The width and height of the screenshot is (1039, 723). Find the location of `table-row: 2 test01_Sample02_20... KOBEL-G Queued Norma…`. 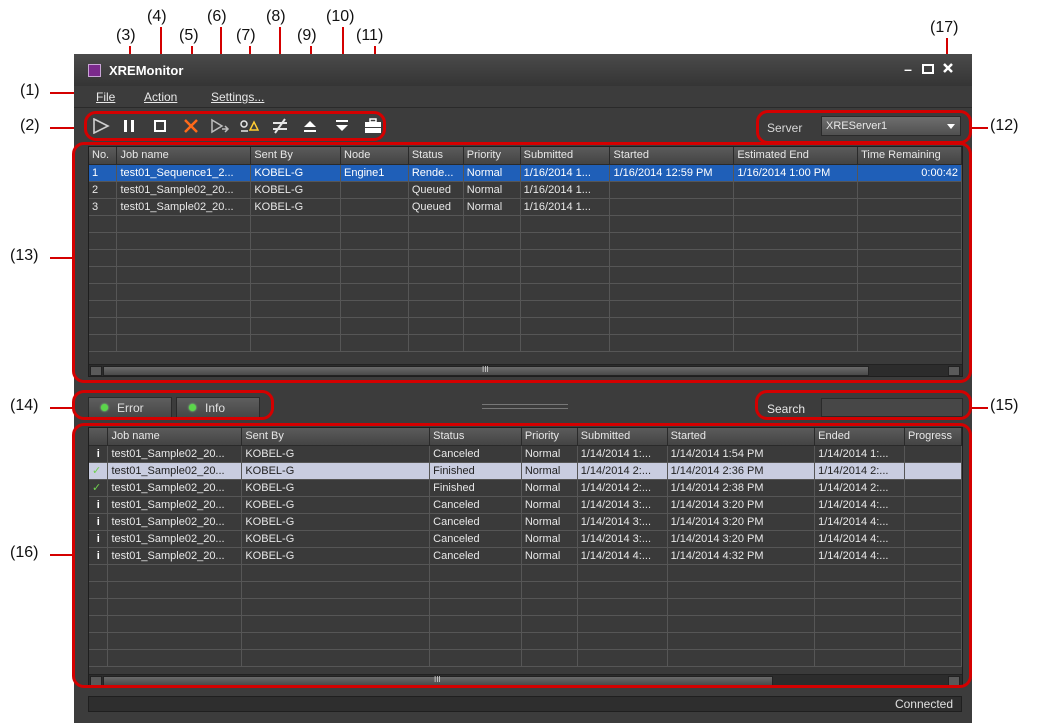

table-row: 2 test01_Sample02_20... KOBEL-G Queued Norma… is located at coordinates (525, 190).